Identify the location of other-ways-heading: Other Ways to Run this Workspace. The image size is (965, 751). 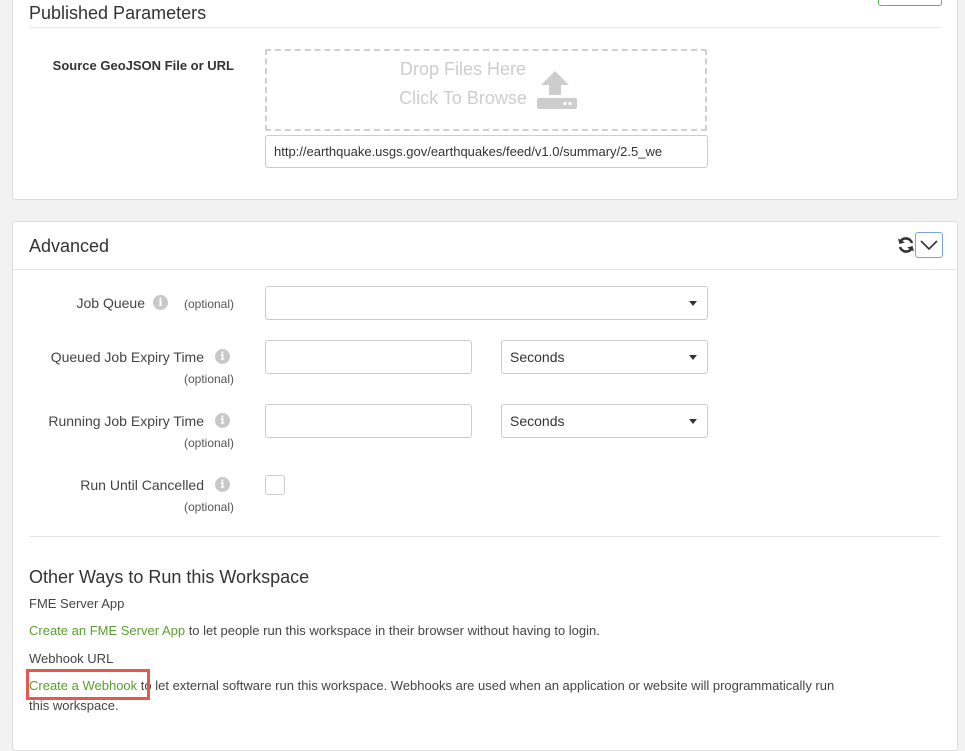
(169, 577).